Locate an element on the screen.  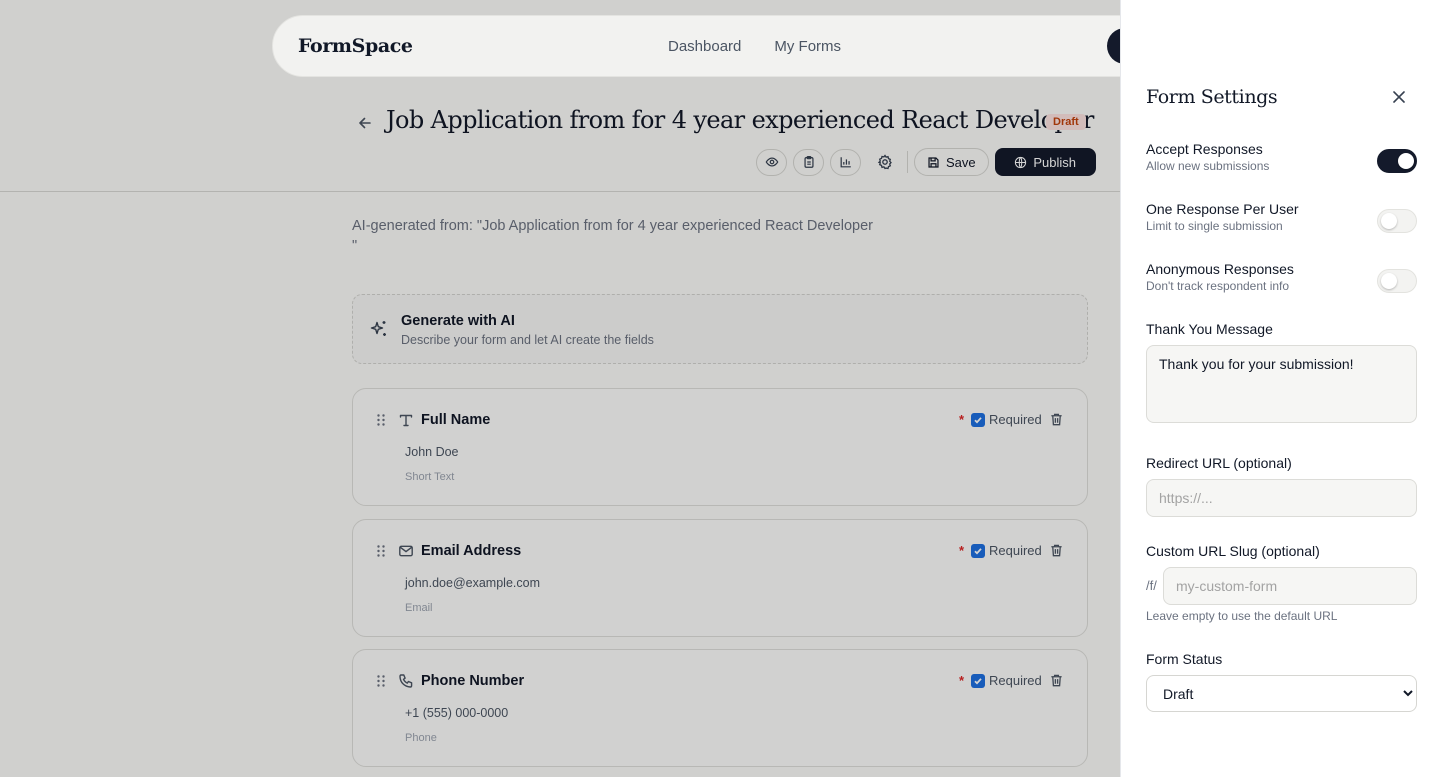
setting-label: Anonymous Responses is located at coordinates (1220, 269).